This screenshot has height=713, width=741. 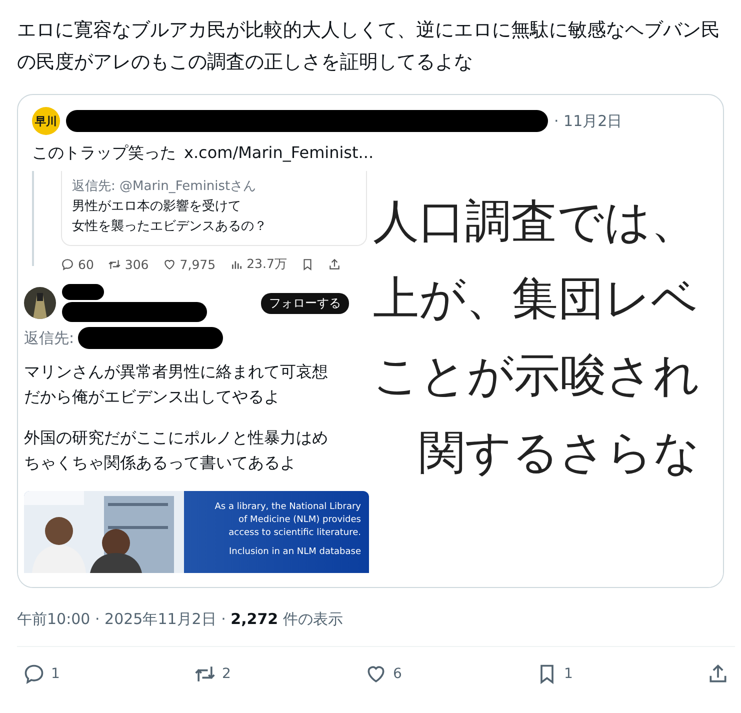 What do you see at coordinates (559, 452) in the screenshot?
I see `image-text-line: 関するさらな` at bounding box center [559, 452].